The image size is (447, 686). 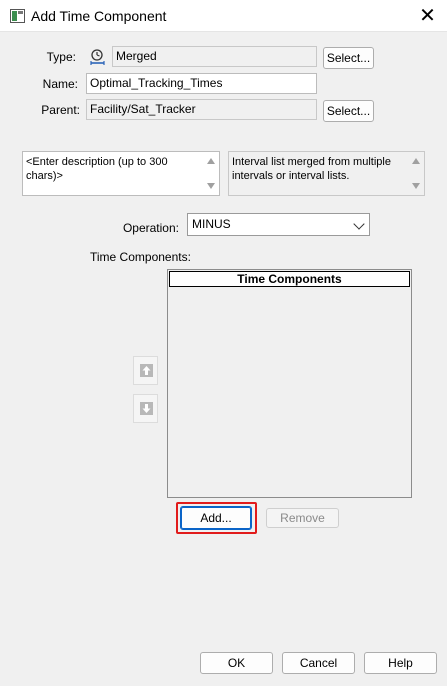 What do you see at coordinates (400, 663) in the screenshot?
I see `help-button: Help` at bounding box center [400, 663].